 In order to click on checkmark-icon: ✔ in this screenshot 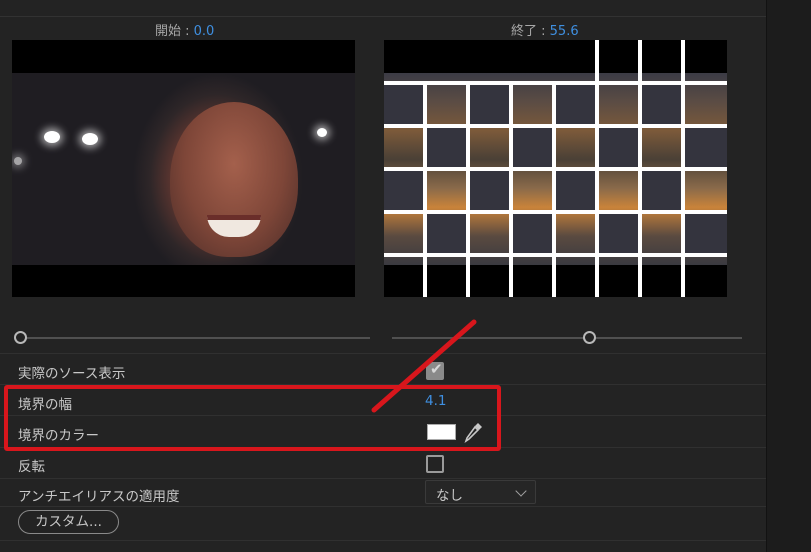, I will do `click(436, 369)`.